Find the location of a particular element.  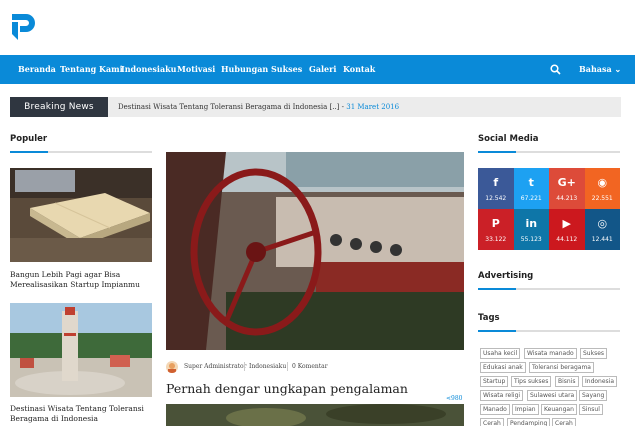

tag-item: Bisnis is located at coordinates (567, 381).